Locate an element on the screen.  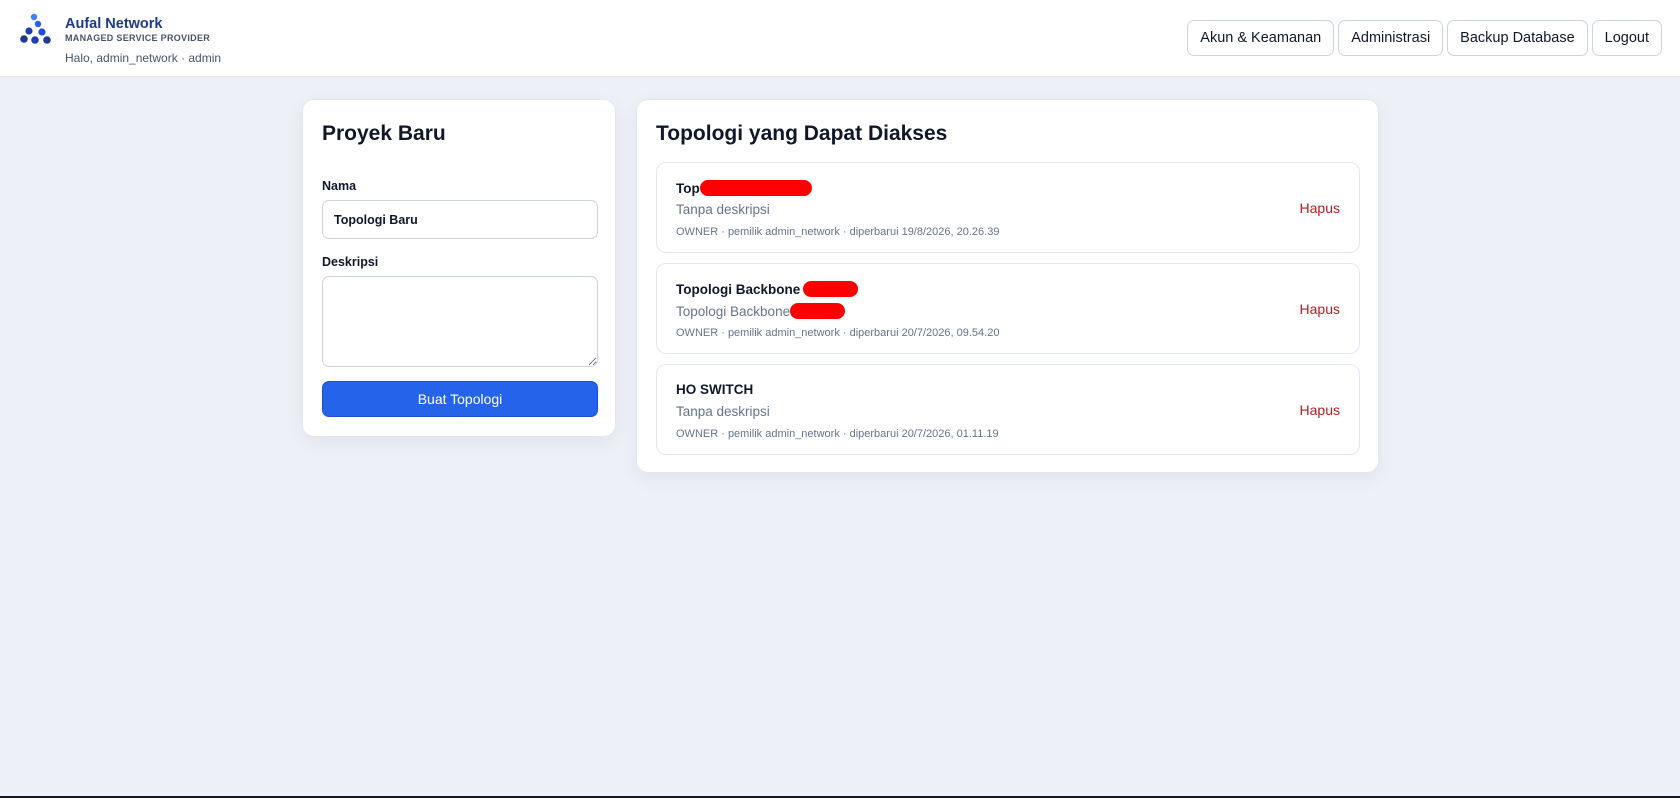
name-input is located at coordinates (460, 219).